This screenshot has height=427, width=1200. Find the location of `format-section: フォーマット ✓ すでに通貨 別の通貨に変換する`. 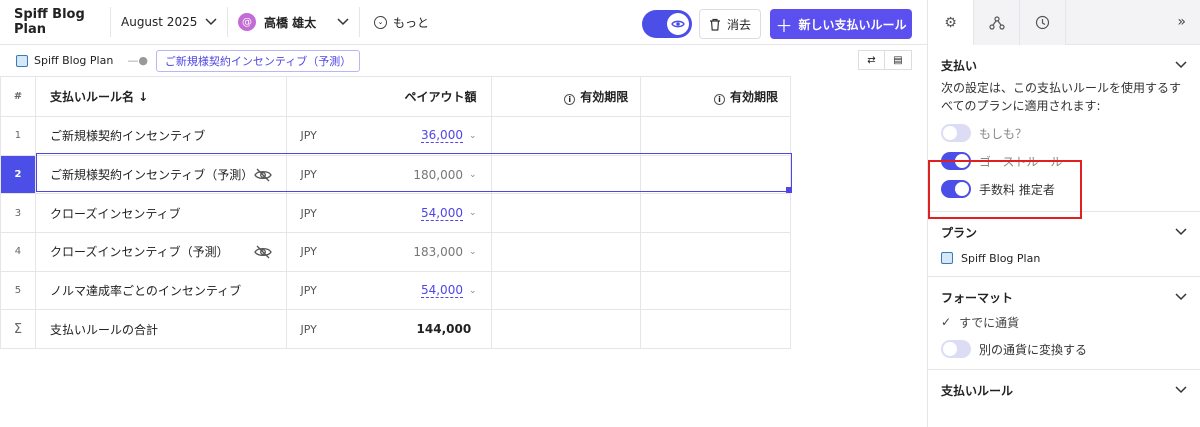

format-section: フォーマット ✓ すでに通貨 別の通貨に変換する is located at coordinates (1064, 323).